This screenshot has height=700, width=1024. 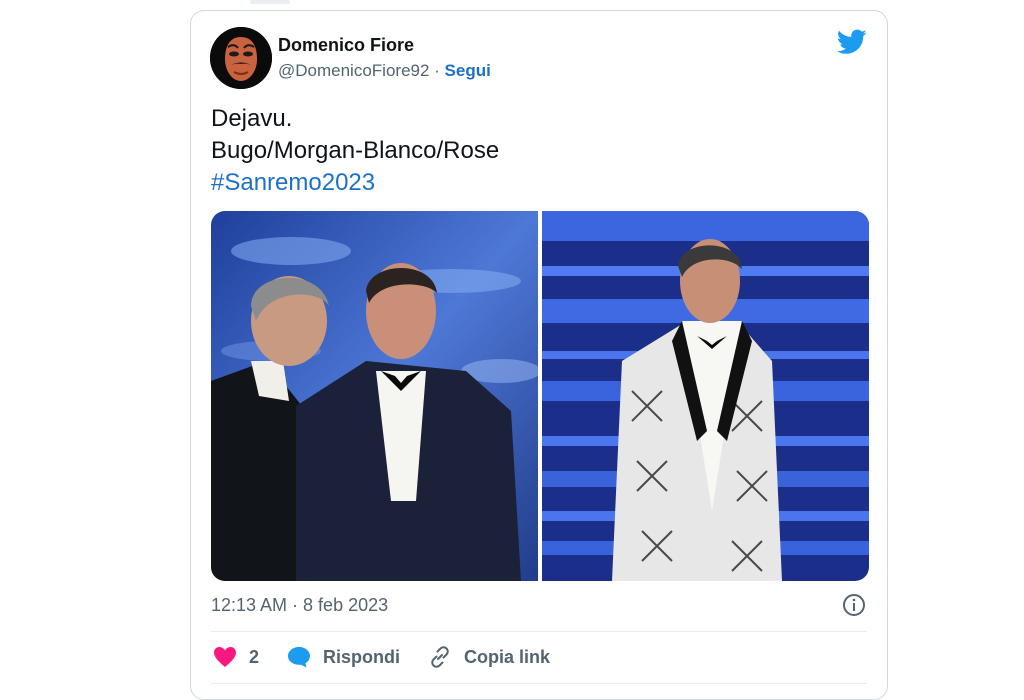 I want to click on twitter-bird-icon, so click(x=852, y=42).